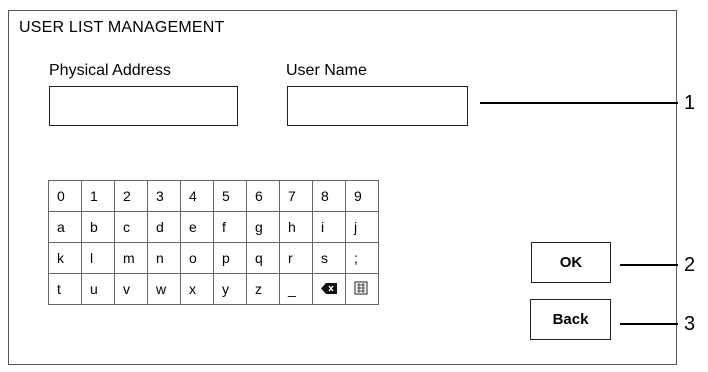 This screenshot has width=708, height=372. What do you see at coordinates (65, 289) in the screenshot?
I see `key-t: t` at bounding box center [65, 289].